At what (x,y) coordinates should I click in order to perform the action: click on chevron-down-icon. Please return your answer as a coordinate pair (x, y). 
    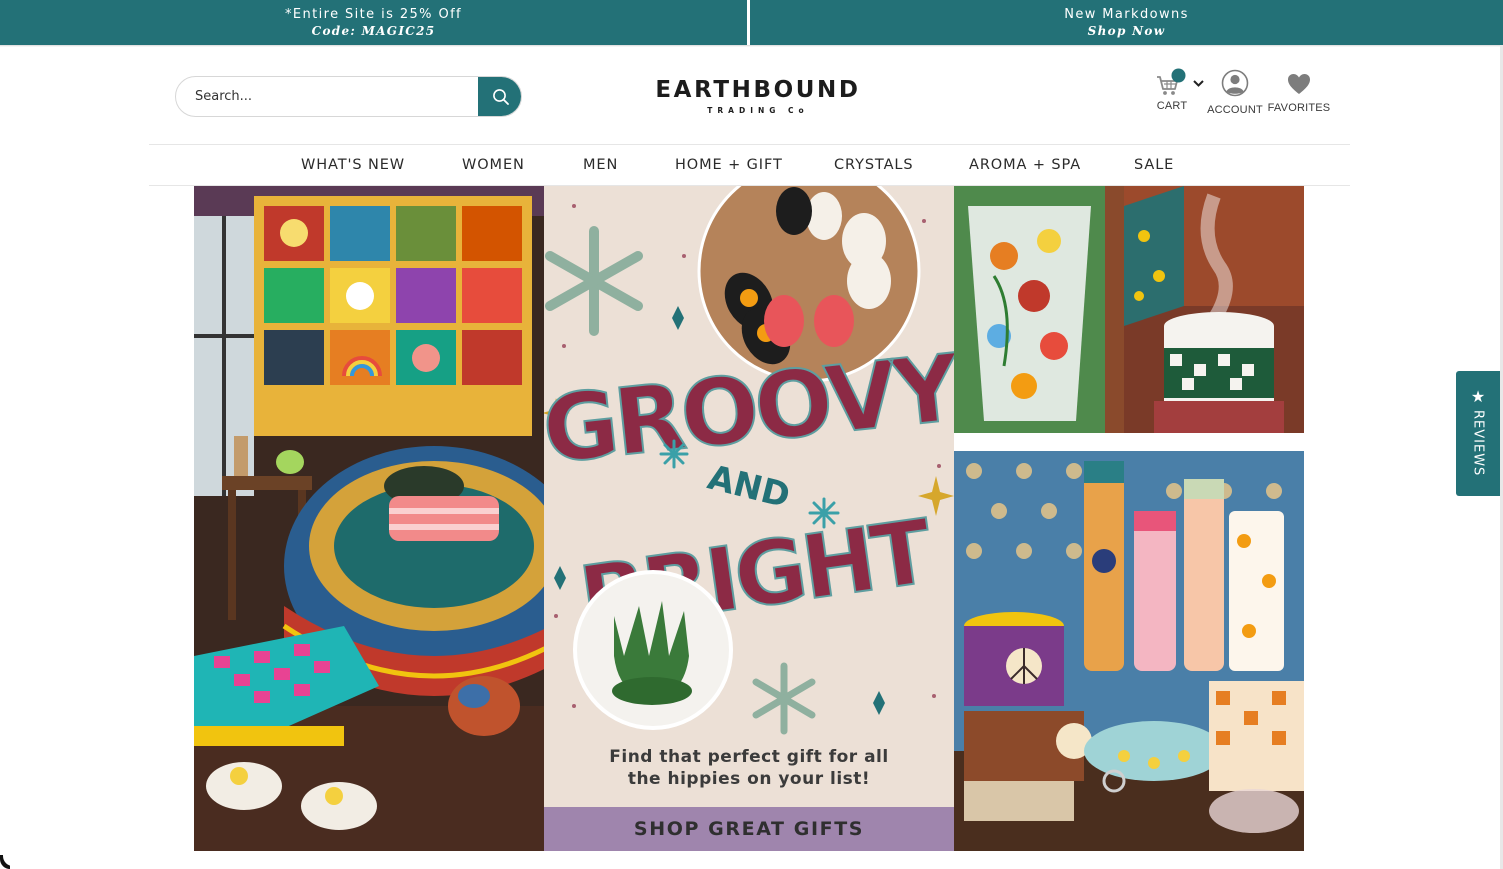
    Looking at the image, I should click on (1198, 83).